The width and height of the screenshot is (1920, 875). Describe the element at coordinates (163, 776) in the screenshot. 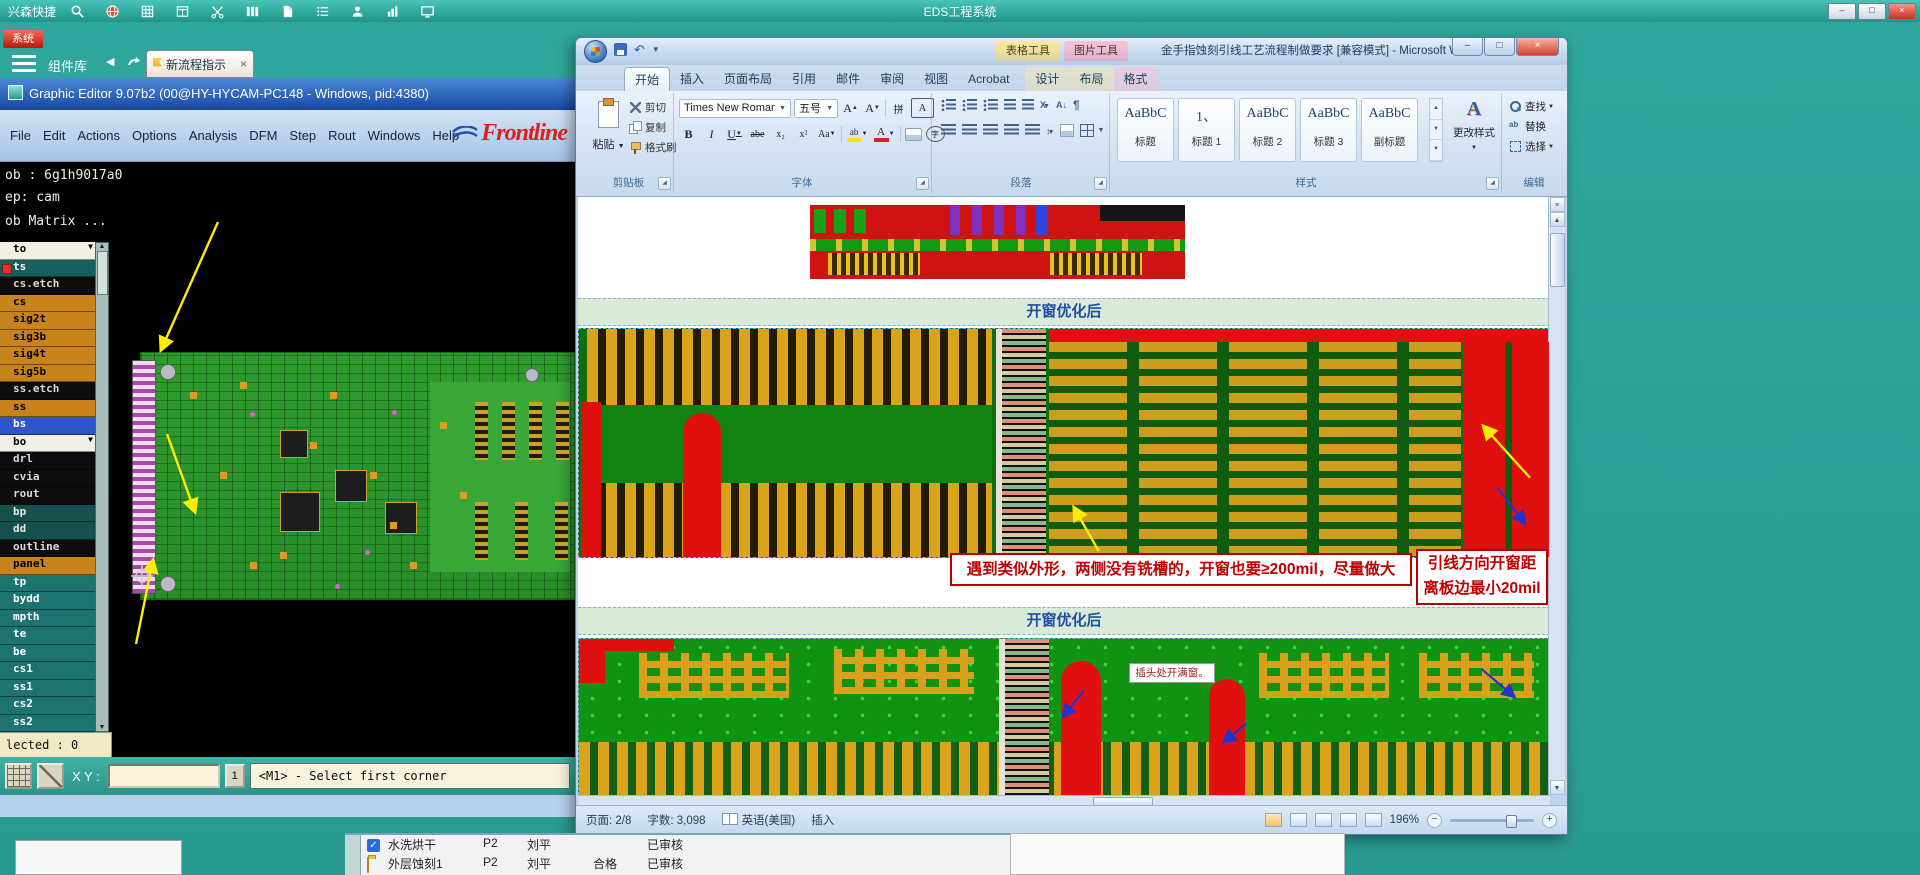

I see `xy-input` at that location.